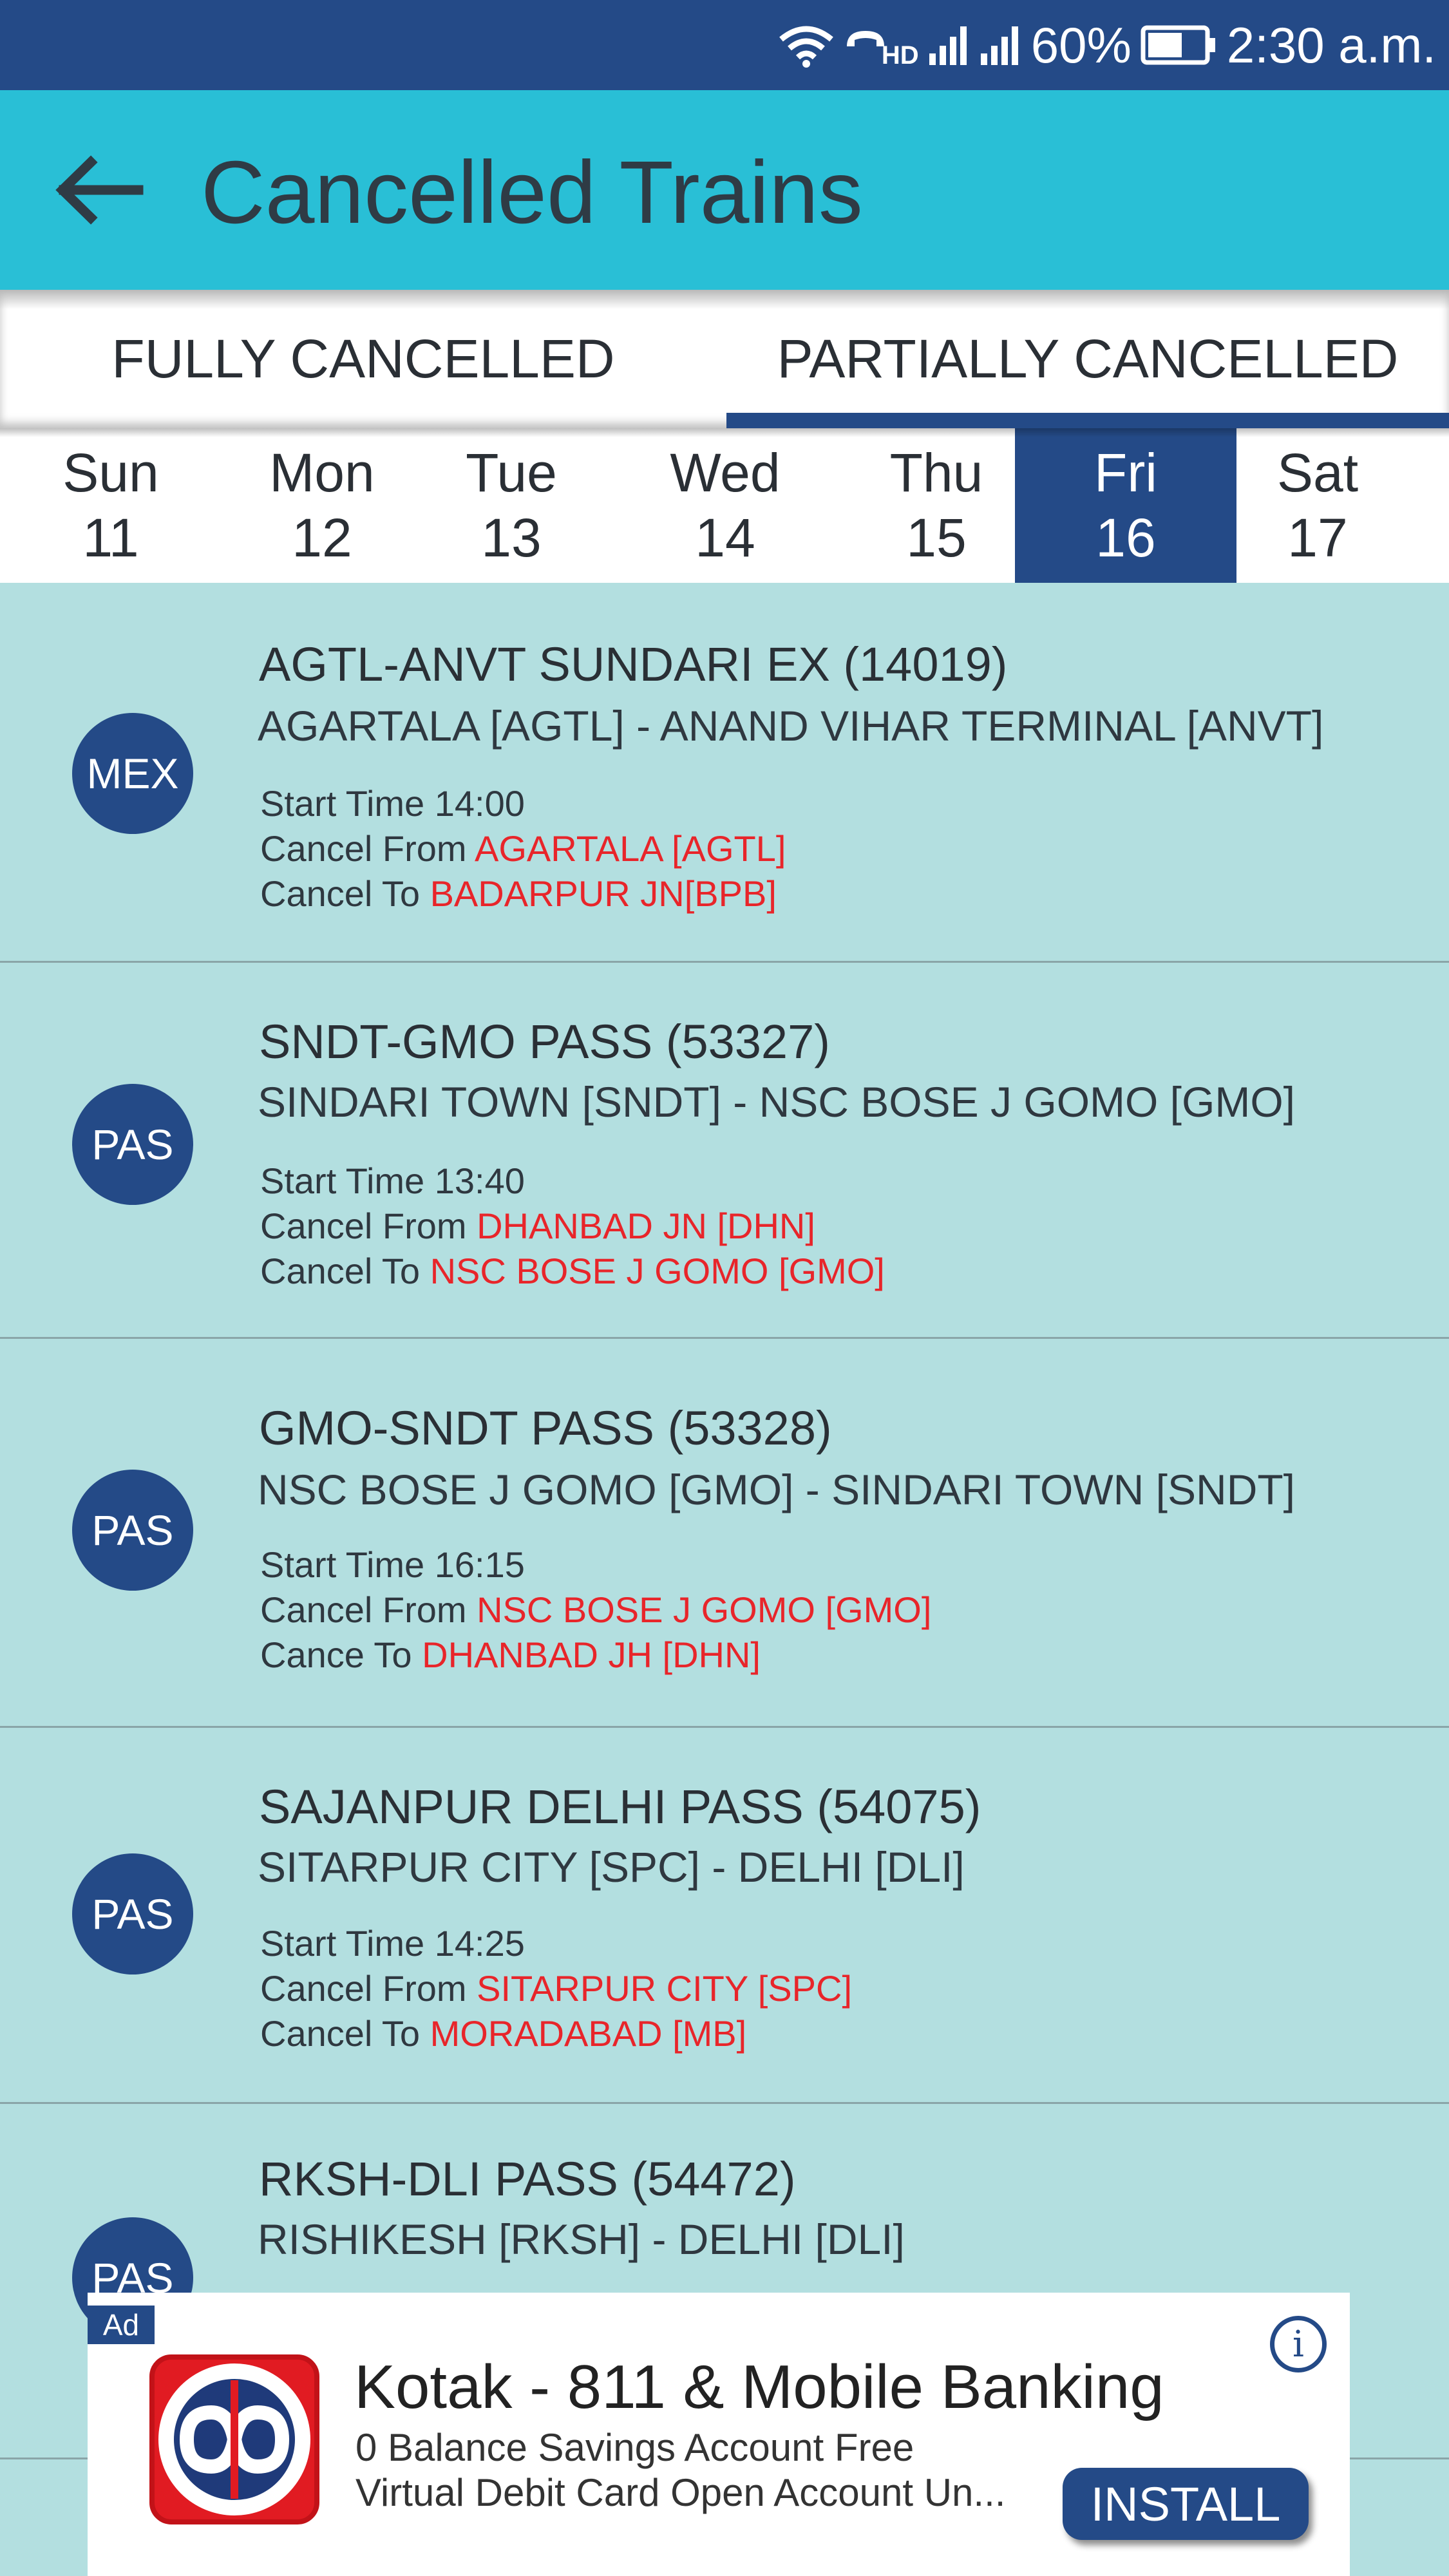  I want to click on train-type-badge: MEX, so click(132, 774).